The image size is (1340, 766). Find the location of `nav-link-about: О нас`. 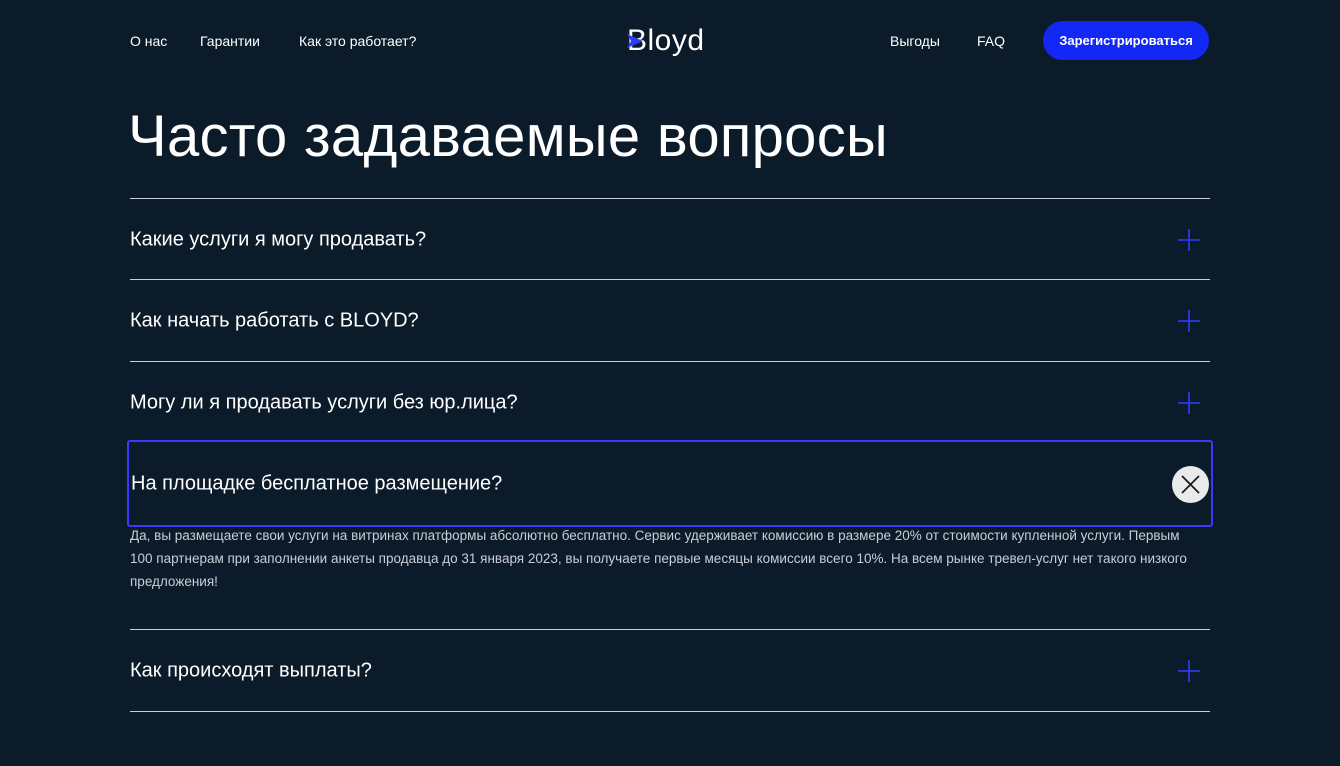

nav-link-about: О нас is located at coordinates (148, 41).